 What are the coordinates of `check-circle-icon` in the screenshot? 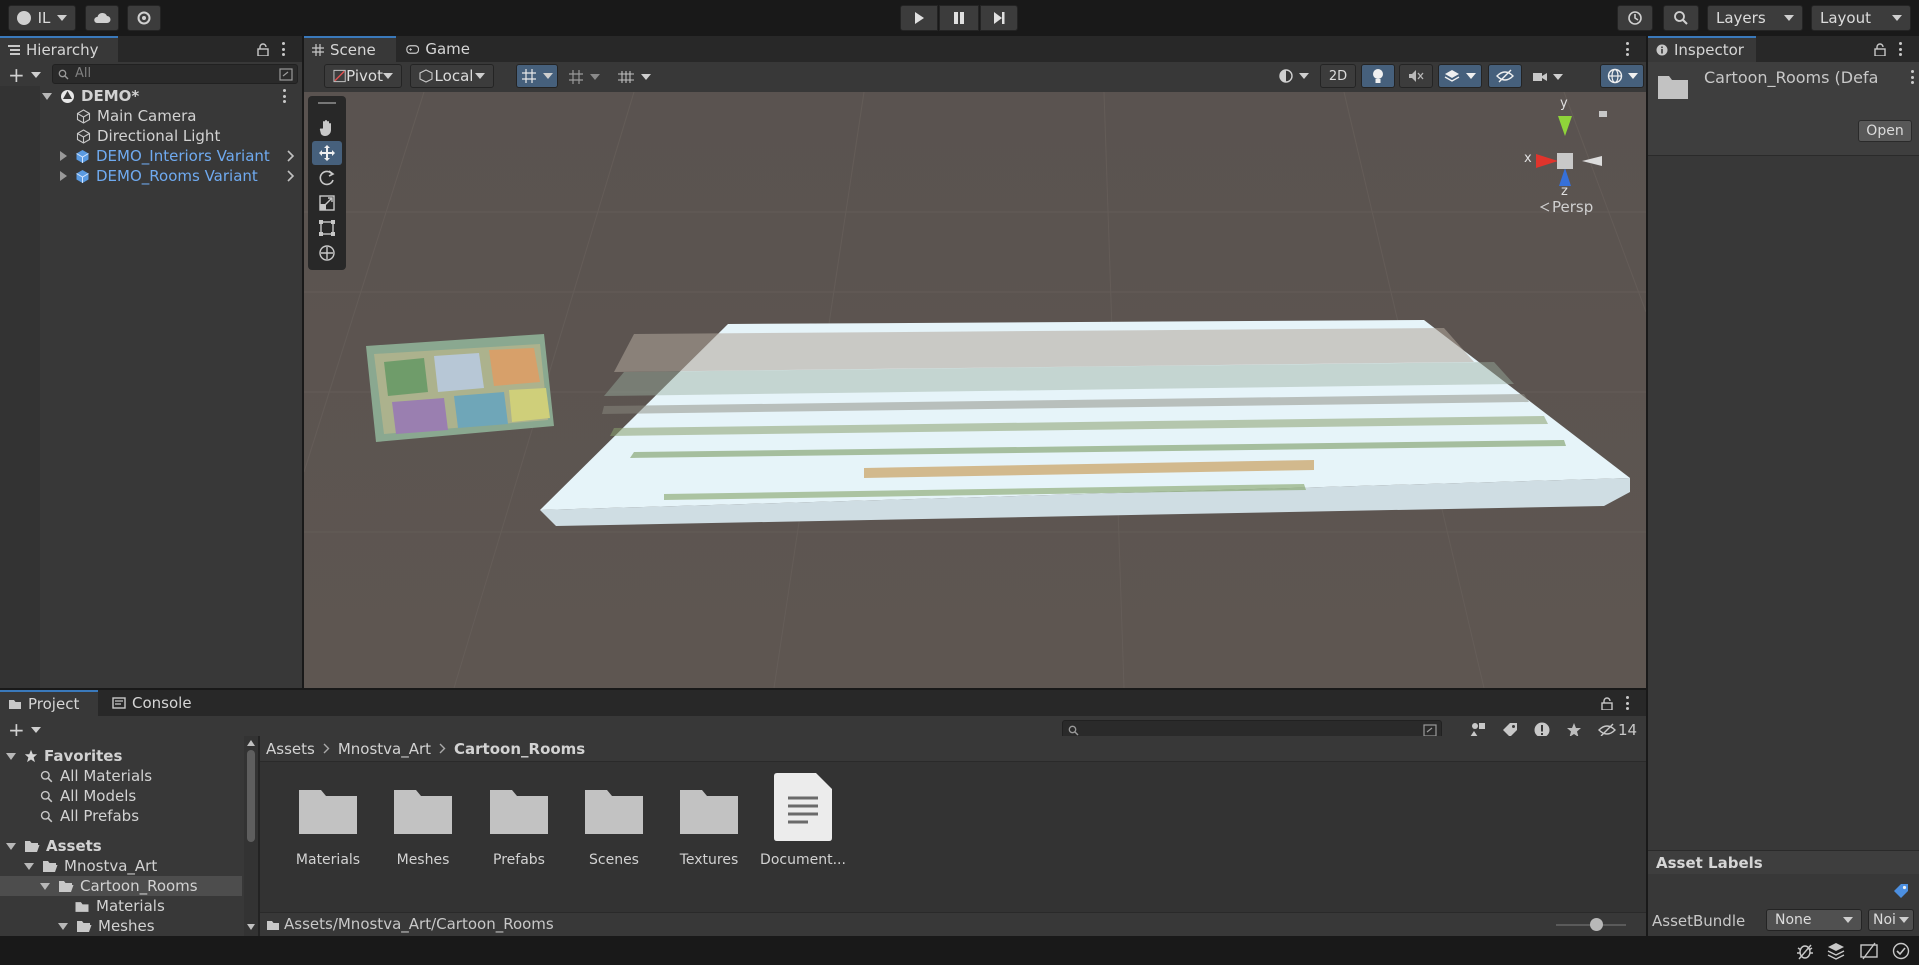 It's located at (1901, 951).